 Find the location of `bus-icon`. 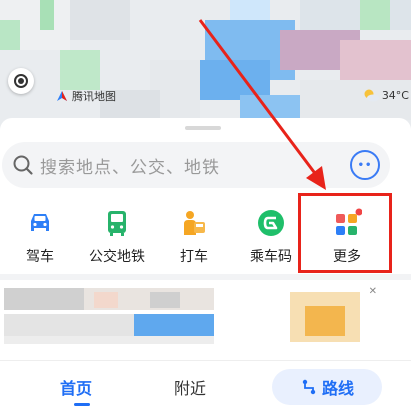

bus-icon is located at coordinates (117, 223).